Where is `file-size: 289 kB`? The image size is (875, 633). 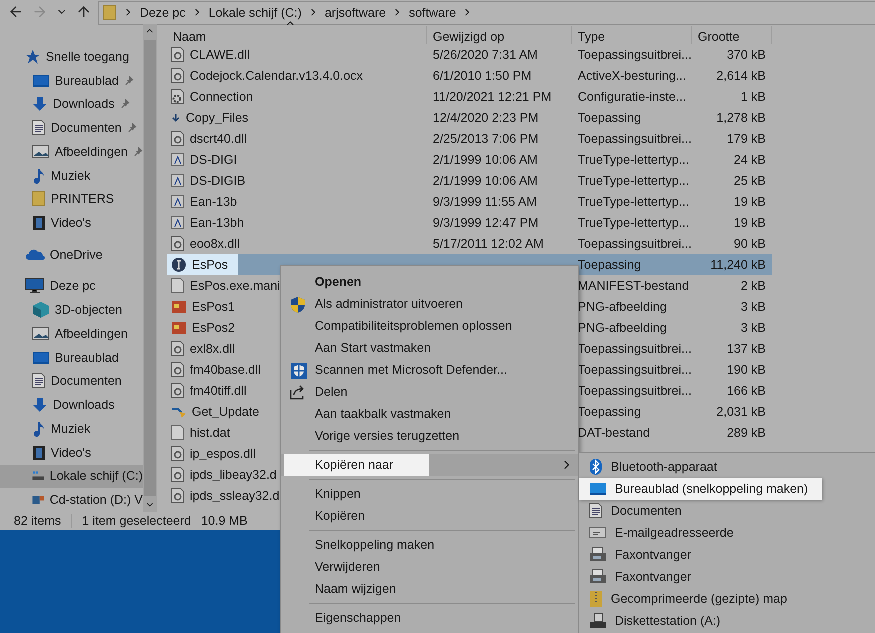
file-size: 289 kB is located at coordinates (746, 433).